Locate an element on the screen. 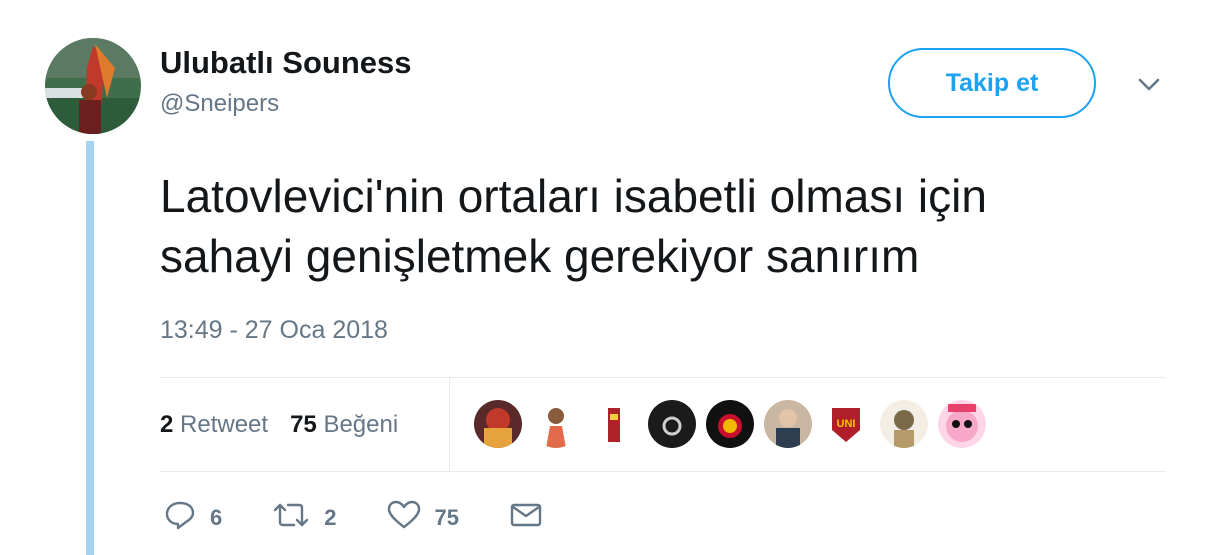 The image size is (1214, 555). tweet-actions: 6 2 75 is located at coordinates (378, 517).